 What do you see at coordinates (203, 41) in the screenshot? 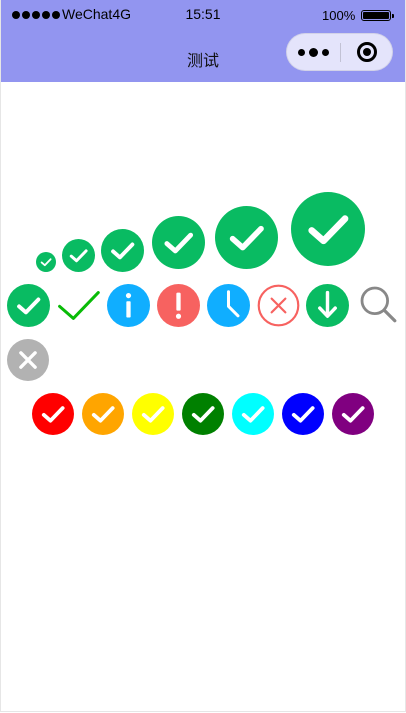
I see `navigation-bar: WeChat4G 15:51 100% 测试` at bounding box center [203, 41].